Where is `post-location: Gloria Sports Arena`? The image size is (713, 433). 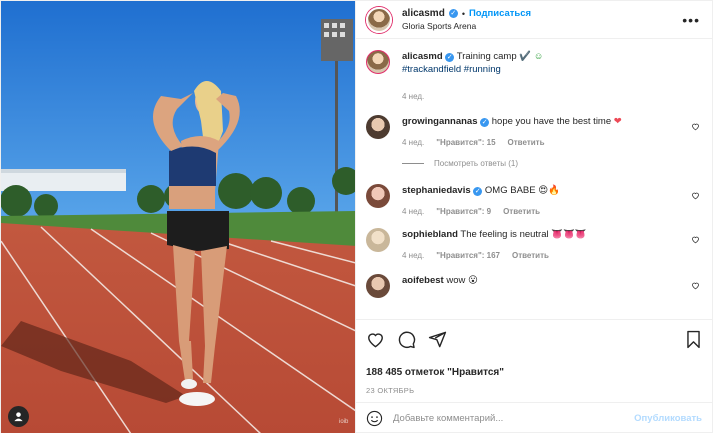 post-location: Gloria Sports Arena is located at coordinates (466, 26).